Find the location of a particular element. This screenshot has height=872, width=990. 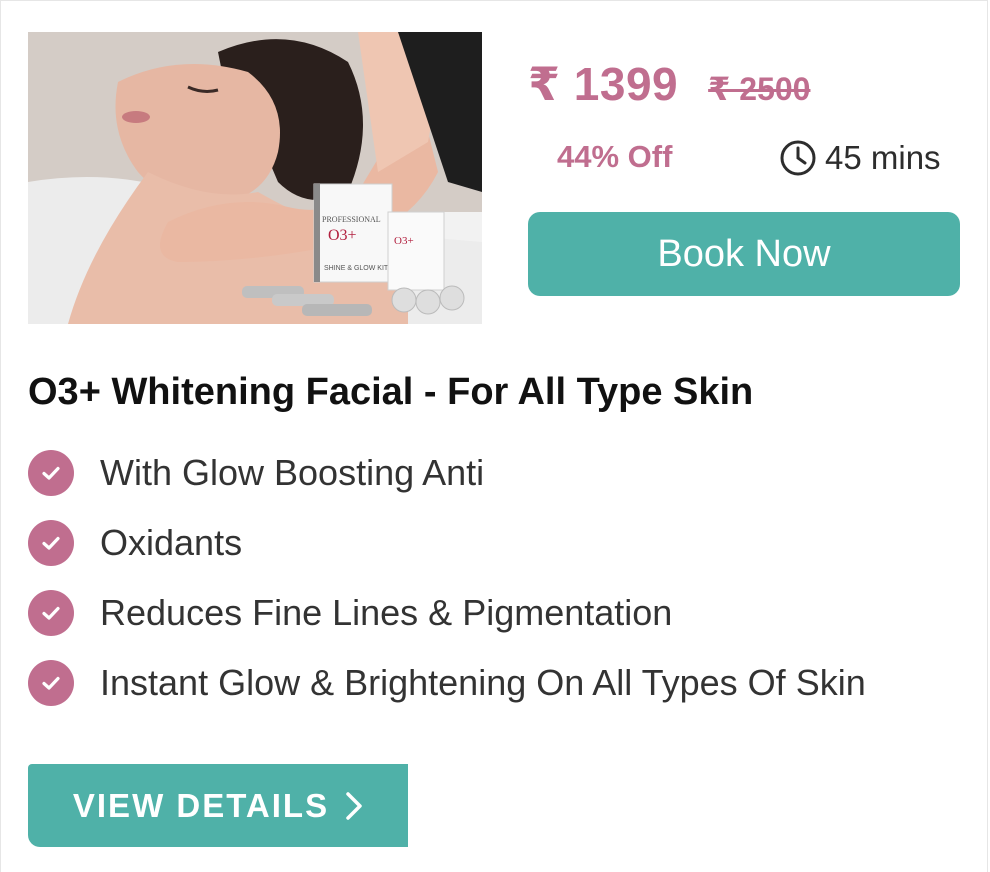

book-now-button: Book Now is located at coordinates (744, 254).